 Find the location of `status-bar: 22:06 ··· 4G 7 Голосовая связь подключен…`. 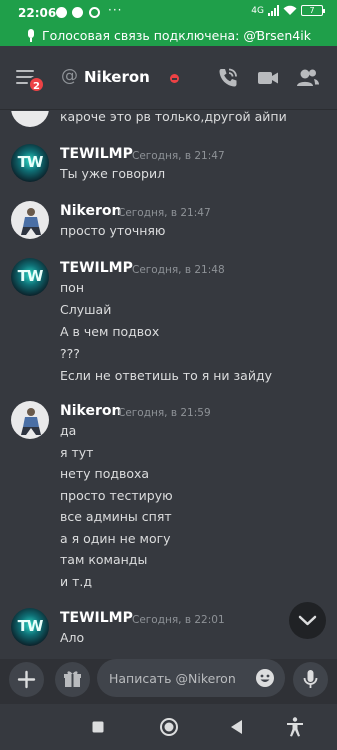

status-bar: 22:06 ··· 4G 7 Голосовая связь подключен… is located at coordinates (168, 23).